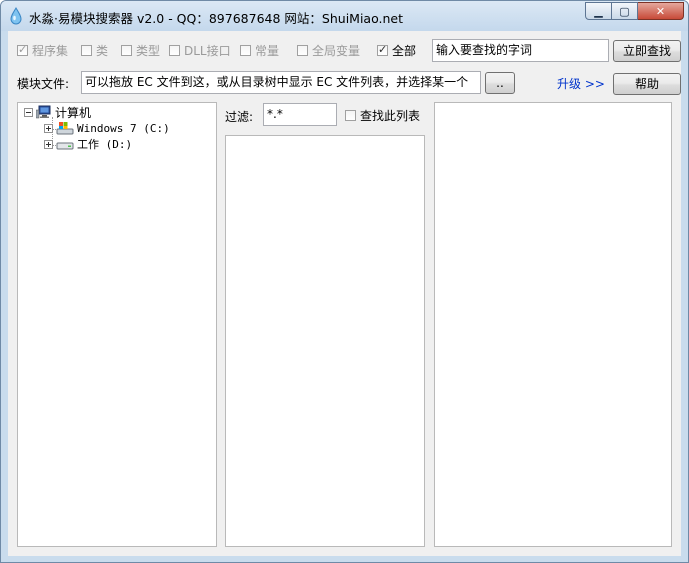  Describe the element at coordinates (65, 146) in the screenshot. I see `drive-icon` at that location.